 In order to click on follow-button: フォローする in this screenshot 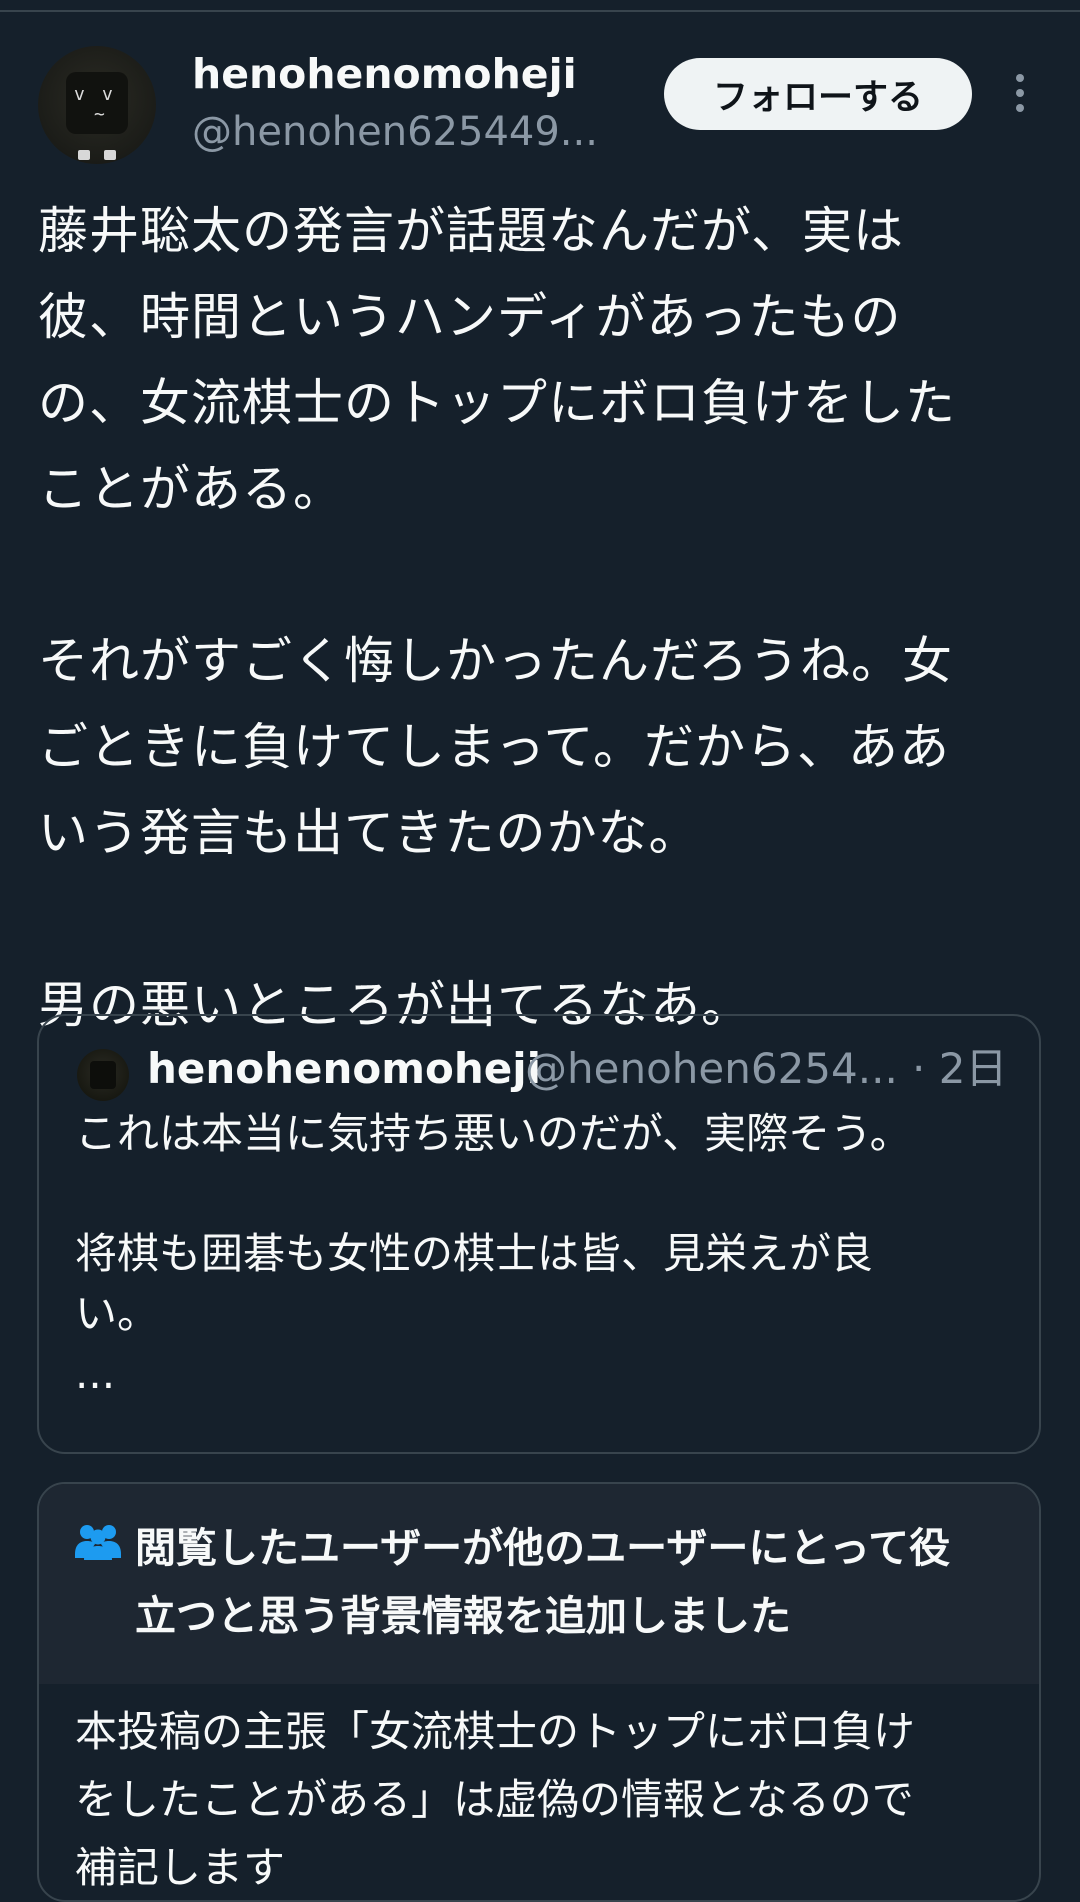, I will do `click(818, 94)`.